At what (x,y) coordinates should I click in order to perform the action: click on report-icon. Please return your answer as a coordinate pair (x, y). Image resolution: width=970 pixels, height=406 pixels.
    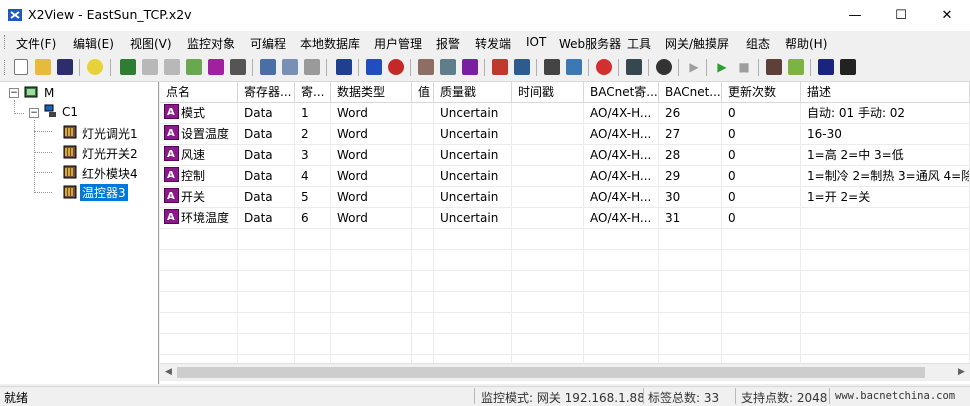
    Looking at the image, I should click on (522, 67).